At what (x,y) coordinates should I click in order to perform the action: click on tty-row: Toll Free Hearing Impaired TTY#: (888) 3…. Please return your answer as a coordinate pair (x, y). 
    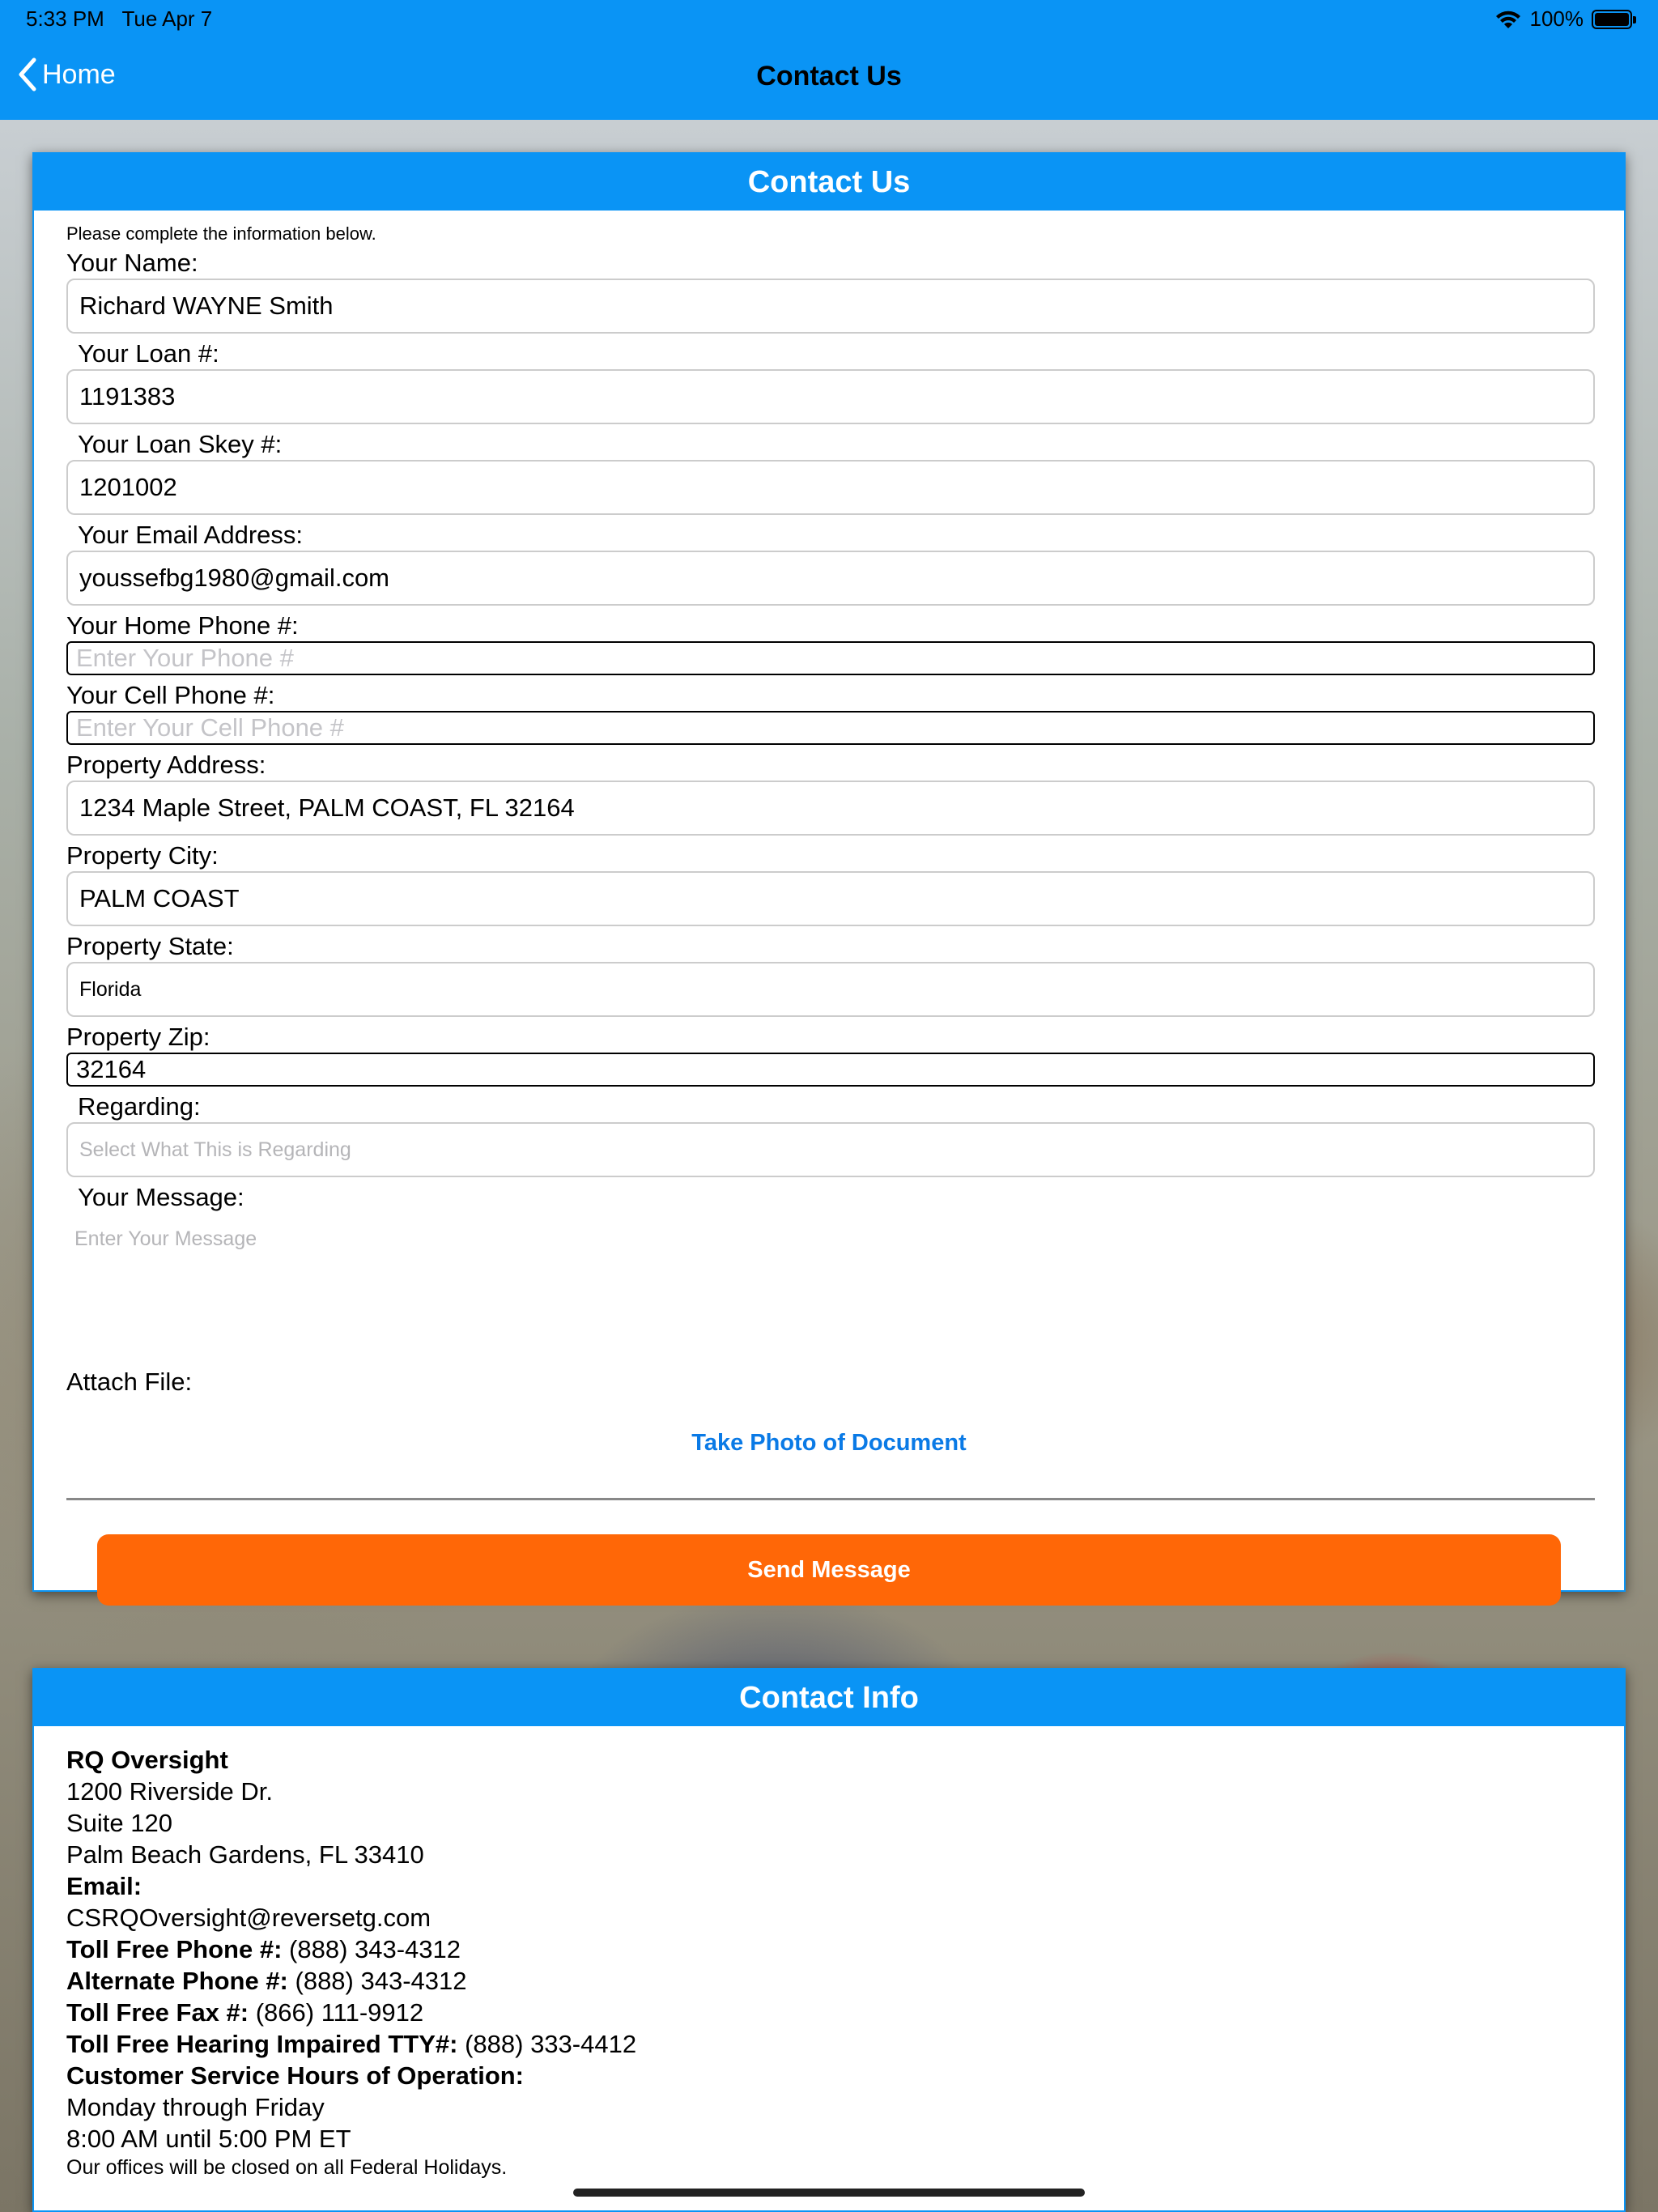
    Looking at the image, I should click on (829, 2044).